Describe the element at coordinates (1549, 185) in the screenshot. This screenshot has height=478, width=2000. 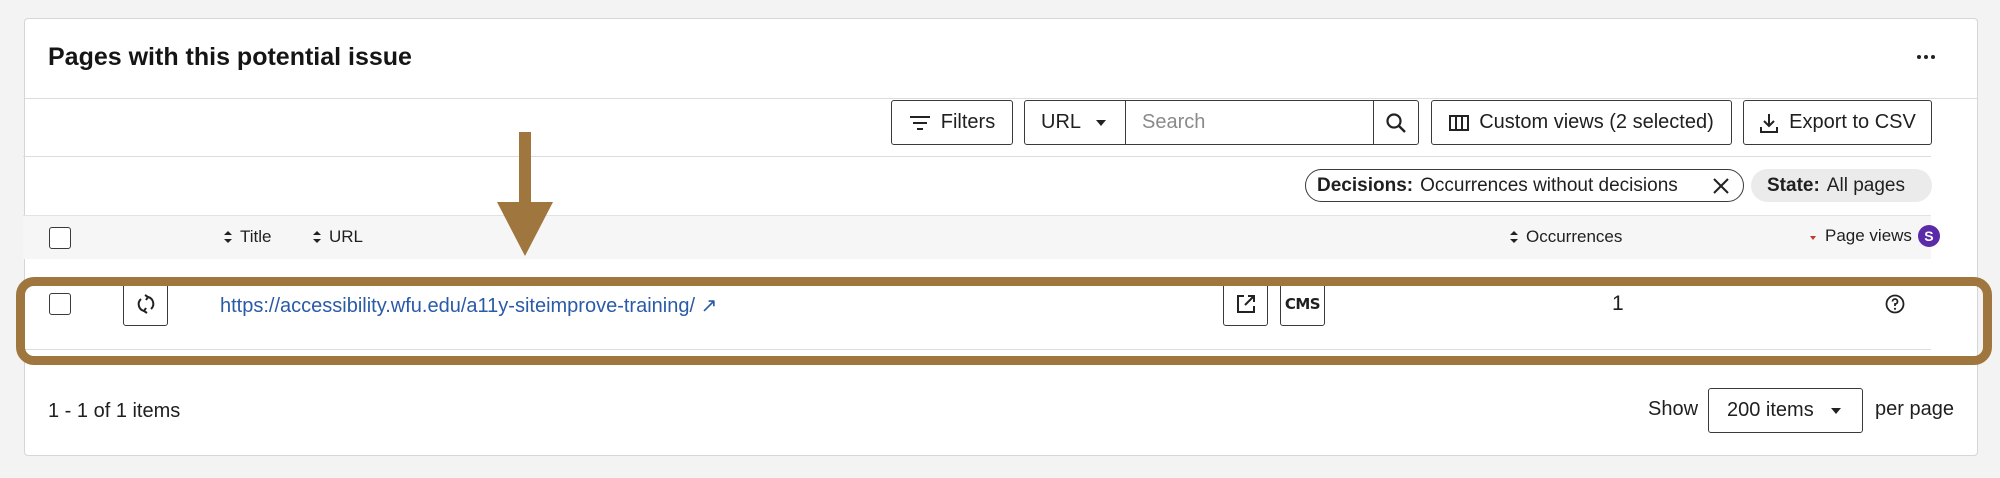
I see `decisions-chip-value: Occurrences without decisions` at that location.